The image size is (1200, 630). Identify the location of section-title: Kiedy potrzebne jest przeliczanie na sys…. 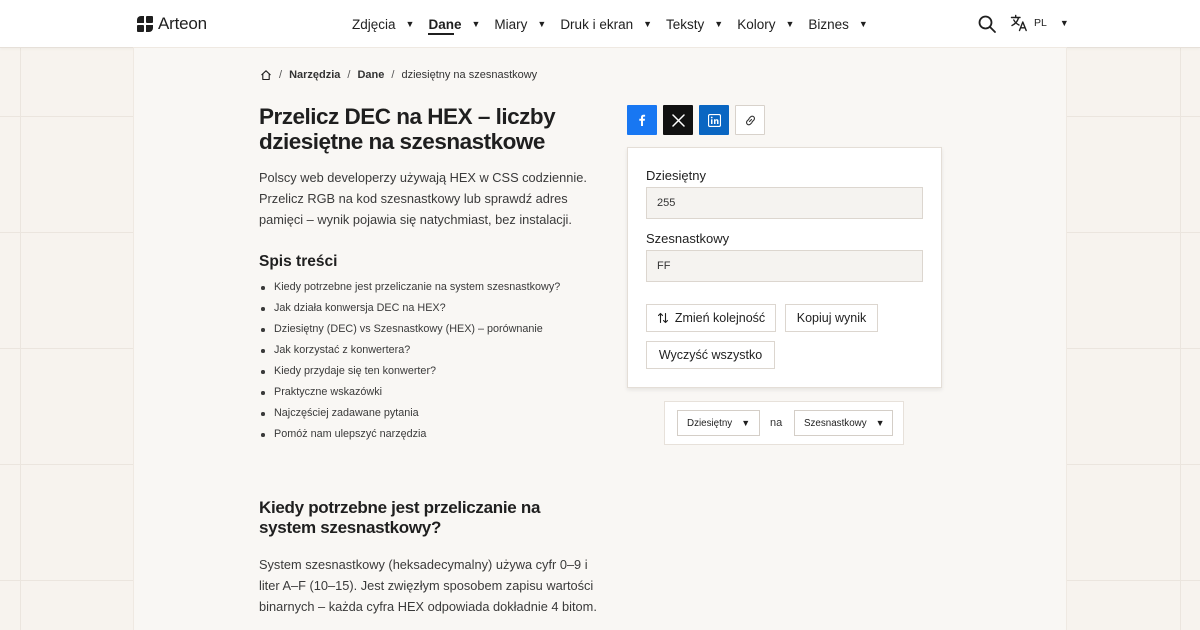
(400, 517).